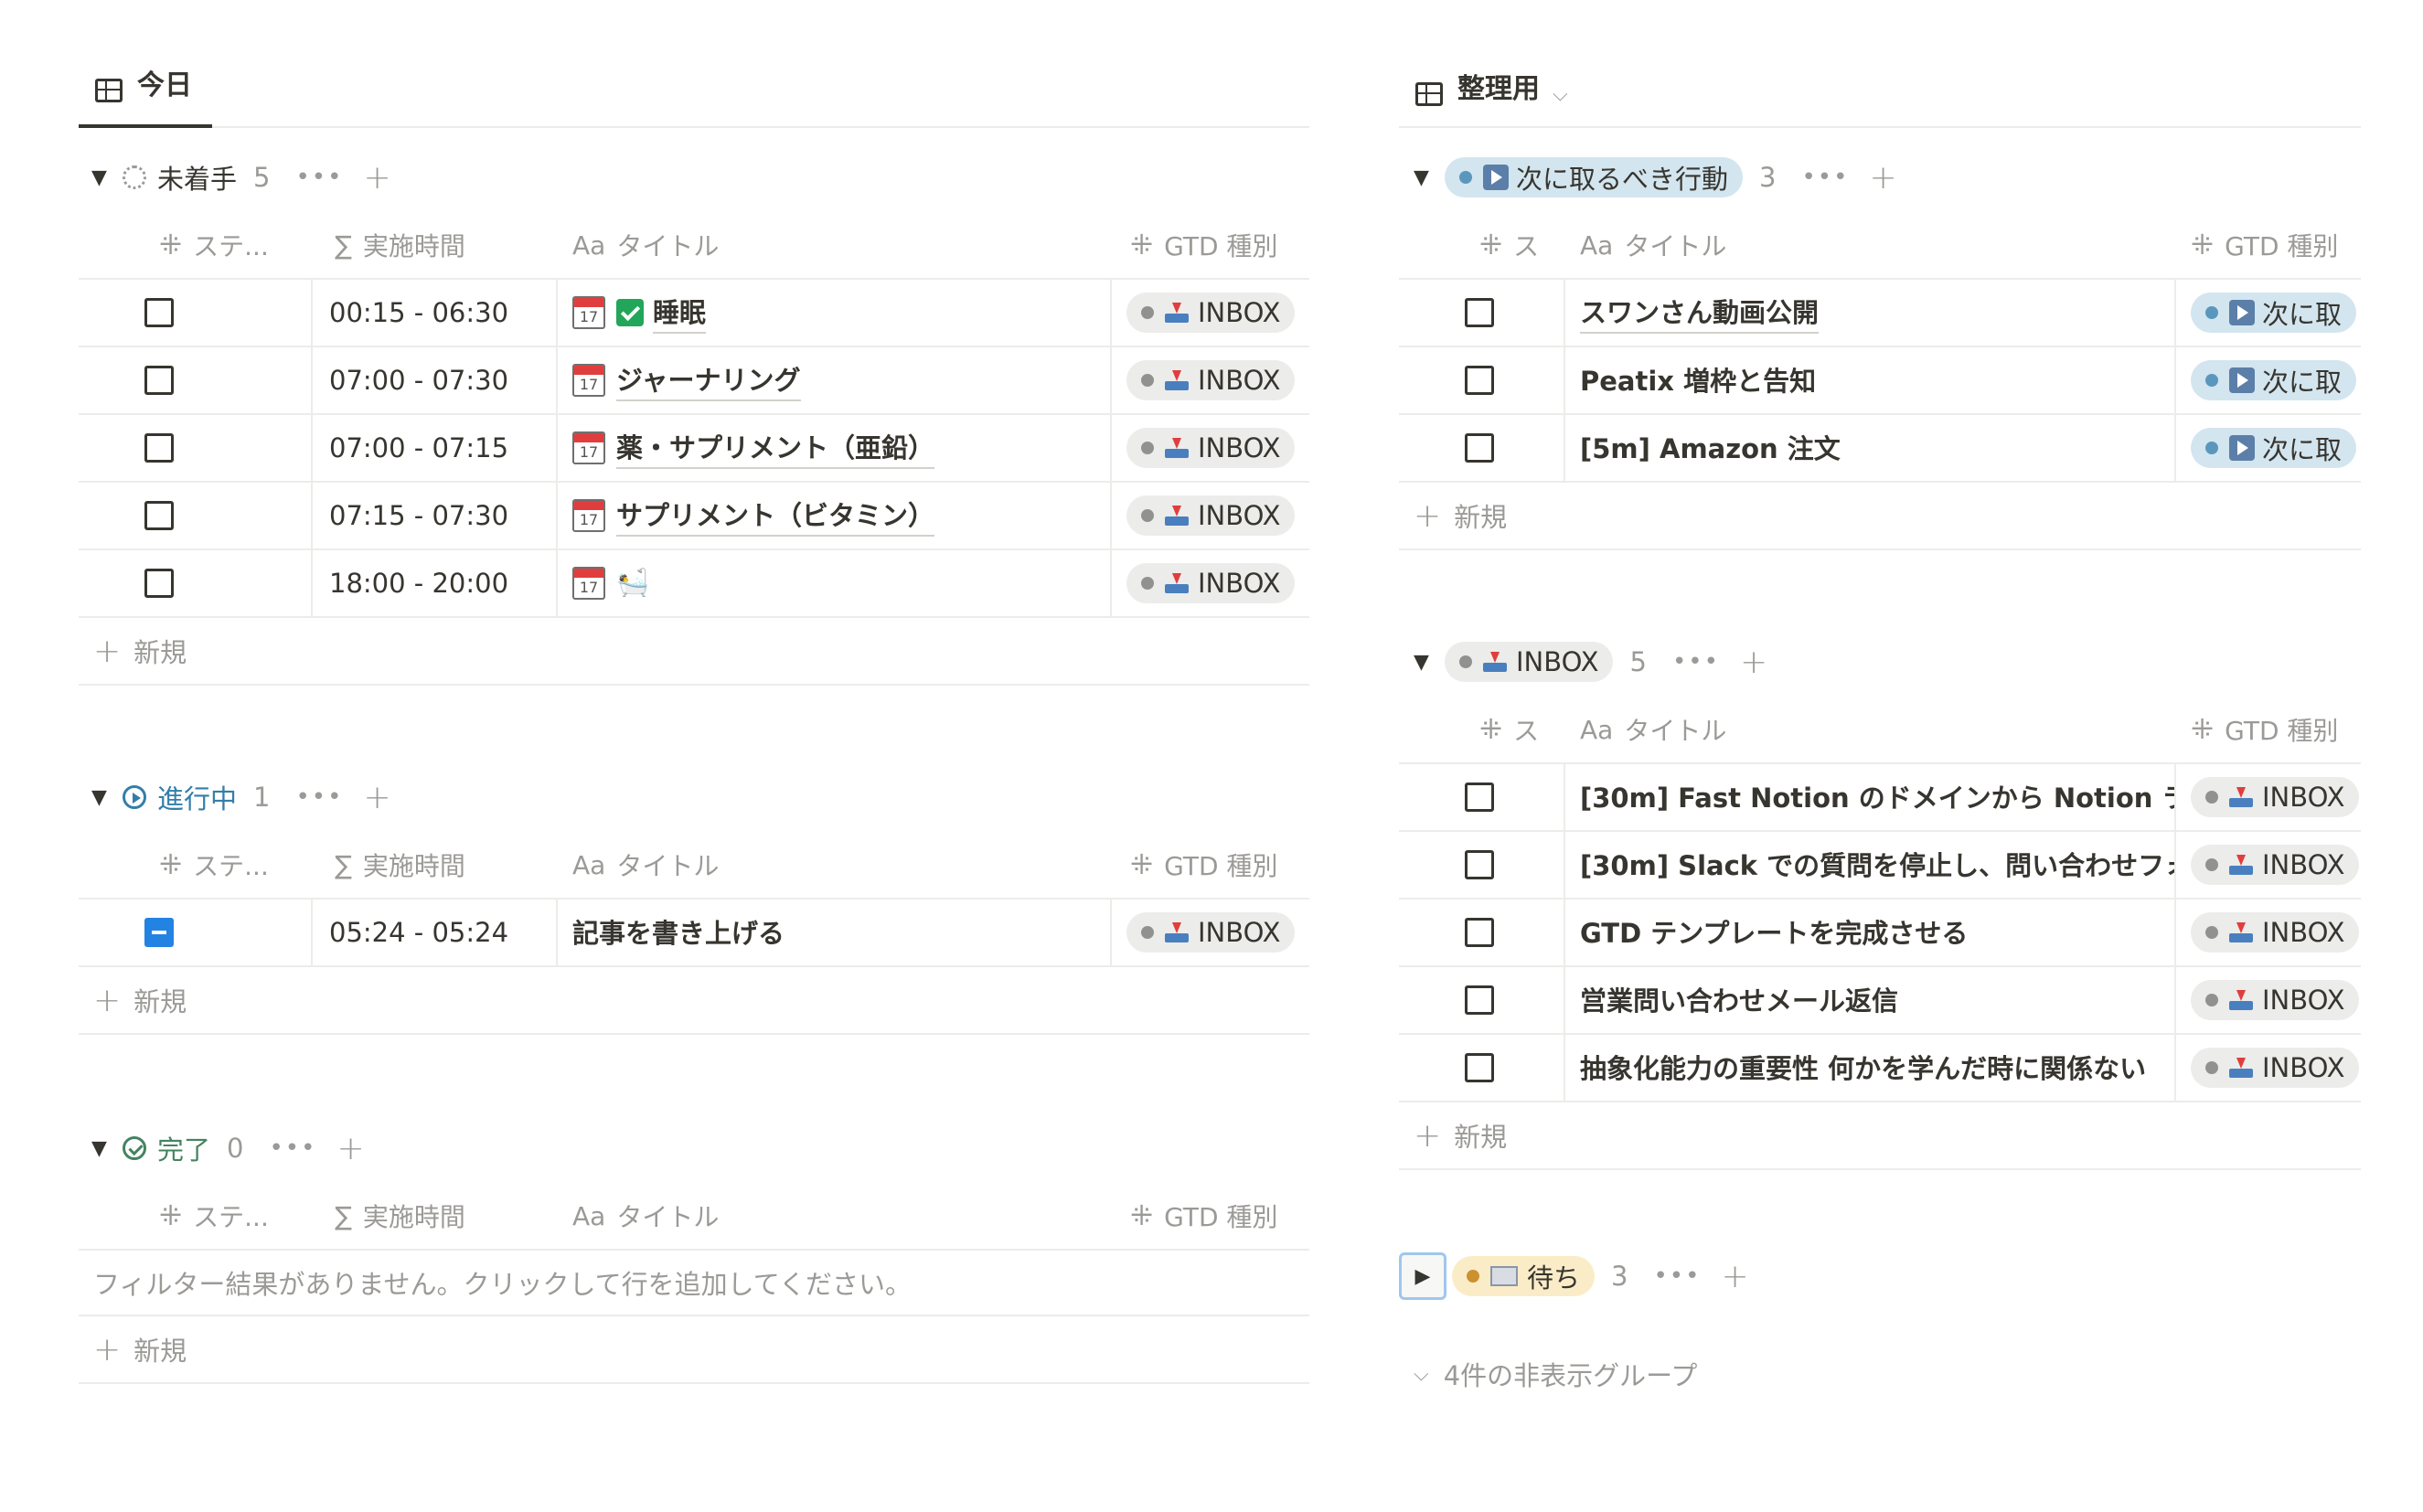 Image resolution: width=2423 pixels, height=1512 pixels. What do you see at coordinates (1422, 1276) in the screenshot?
I see `expand-triangle-icon: ▶` at bounding box center [1422, 1276].